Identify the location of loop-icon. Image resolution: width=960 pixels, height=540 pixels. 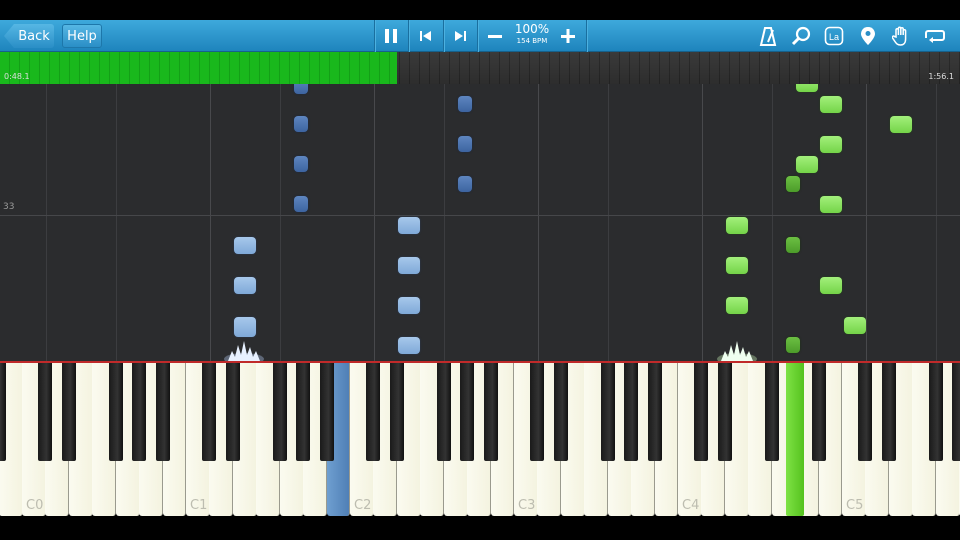
(935, 36).